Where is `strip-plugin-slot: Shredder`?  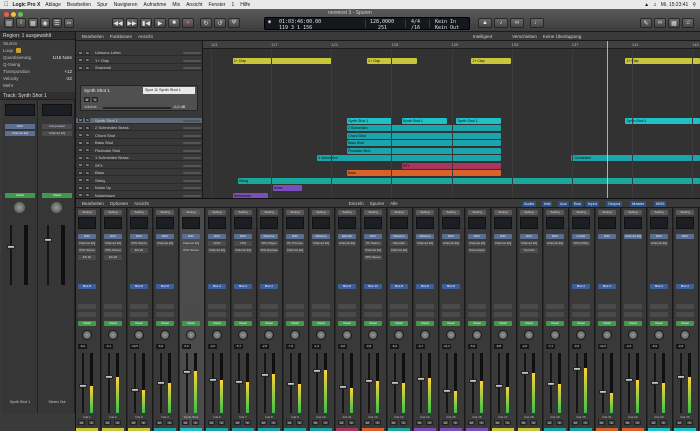 strip-plugin-slot: Shredder is located at coordinates (399, 243).